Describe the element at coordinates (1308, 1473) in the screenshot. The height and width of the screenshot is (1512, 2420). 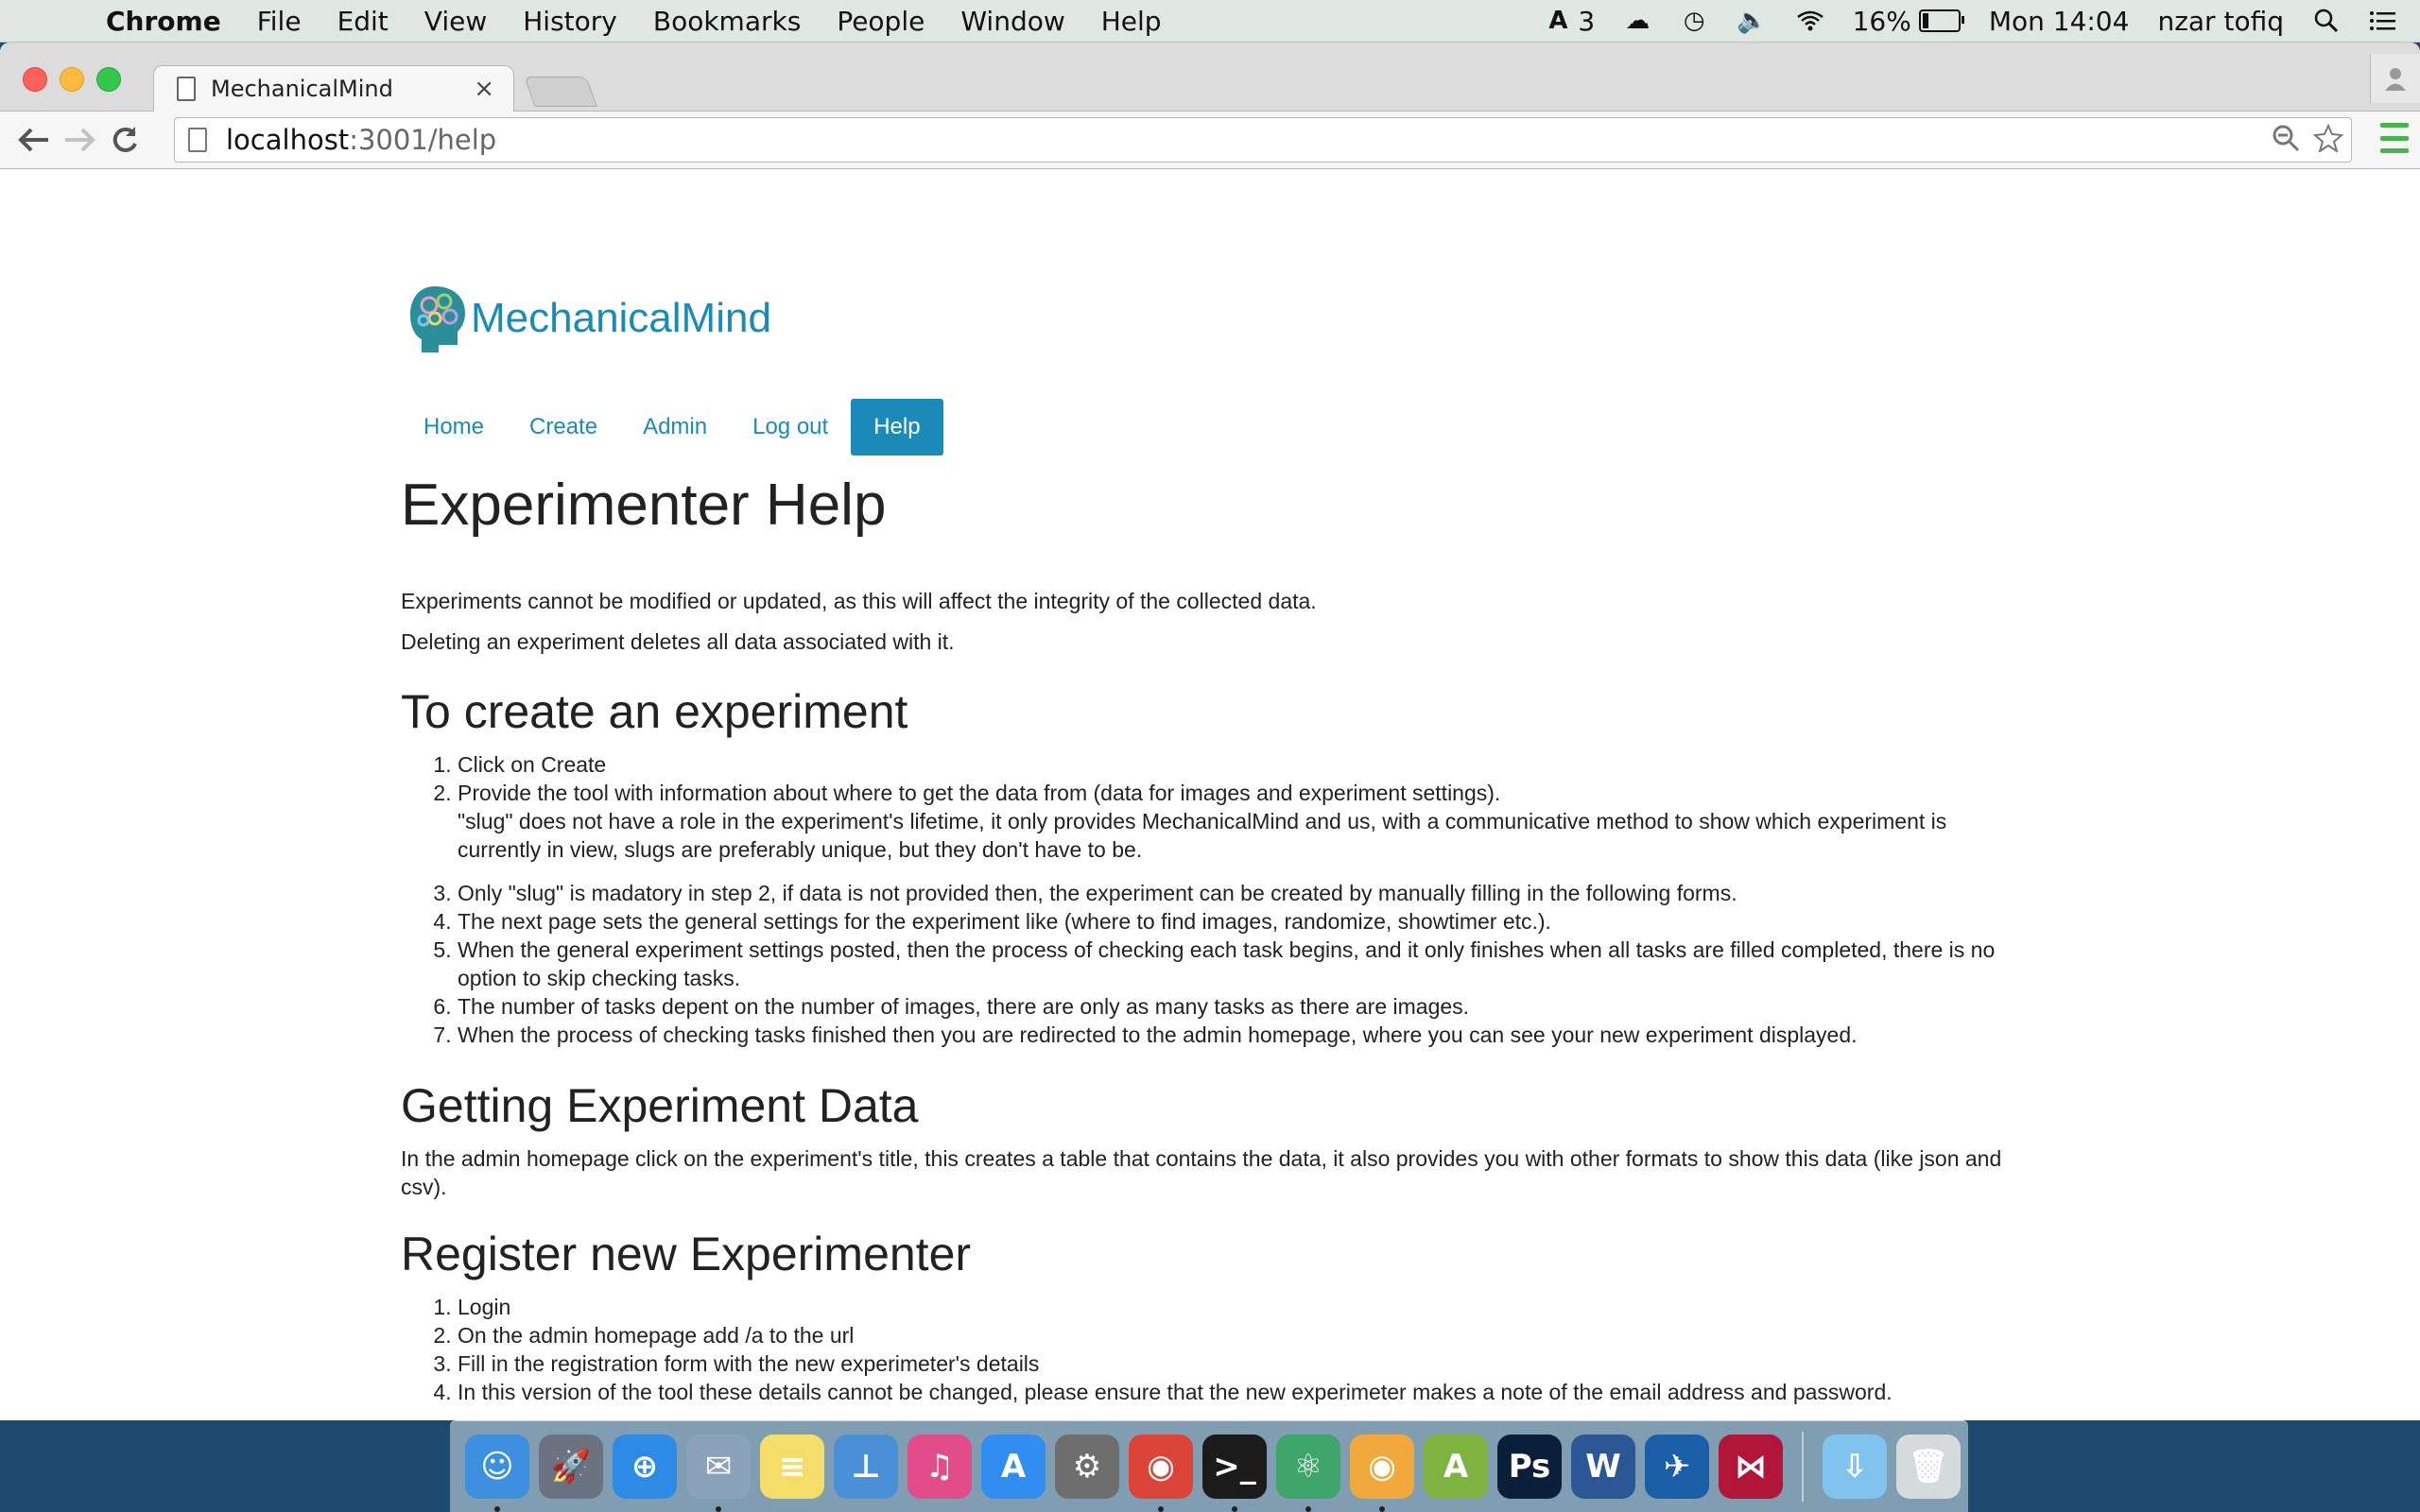
I see `atom-icon: ⚛` at that location.